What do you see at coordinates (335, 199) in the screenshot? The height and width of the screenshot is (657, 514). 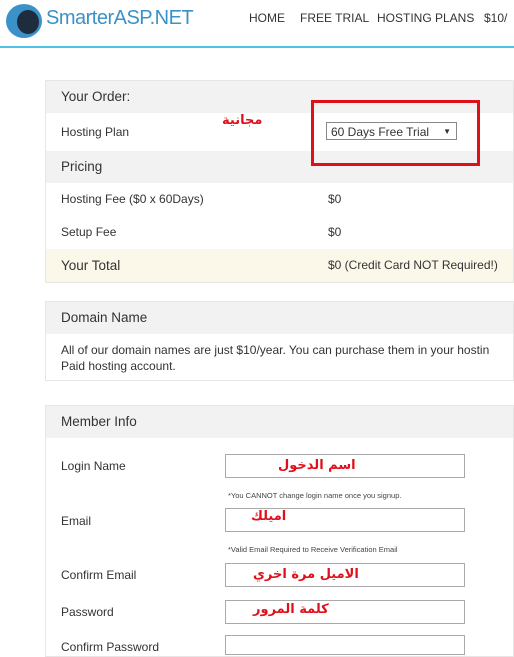 I see `hosting-fee-value: $0` at bounding box center [335, 199].